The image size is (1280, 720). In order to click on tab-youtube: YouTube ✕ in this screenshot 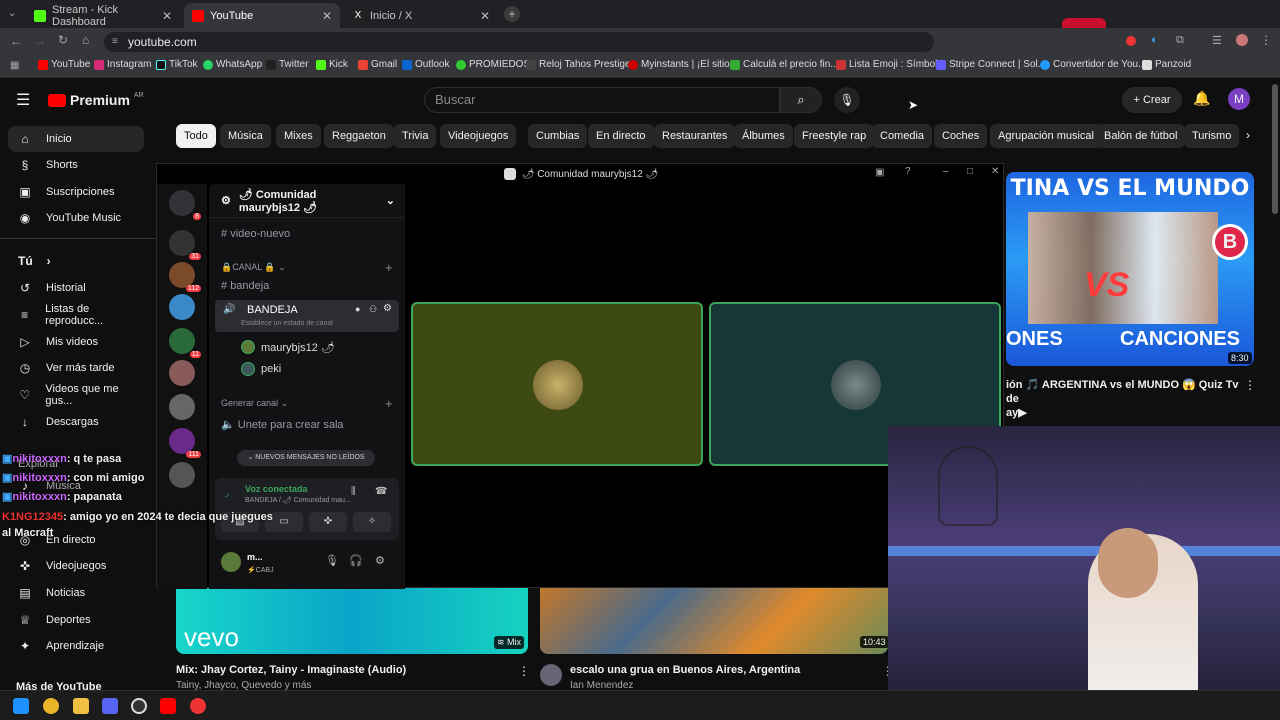, I will do `click(262, 15)`.